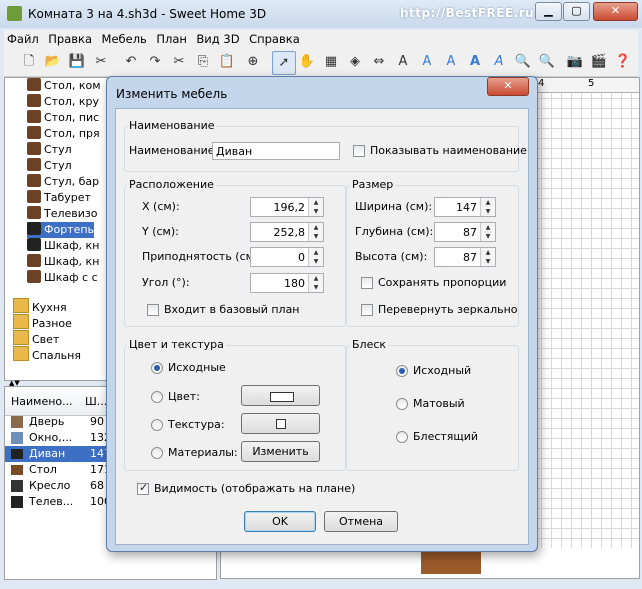 This screenshot has height=589, width=642. I want to click on redo-icon: ↷, so click(155, 62).